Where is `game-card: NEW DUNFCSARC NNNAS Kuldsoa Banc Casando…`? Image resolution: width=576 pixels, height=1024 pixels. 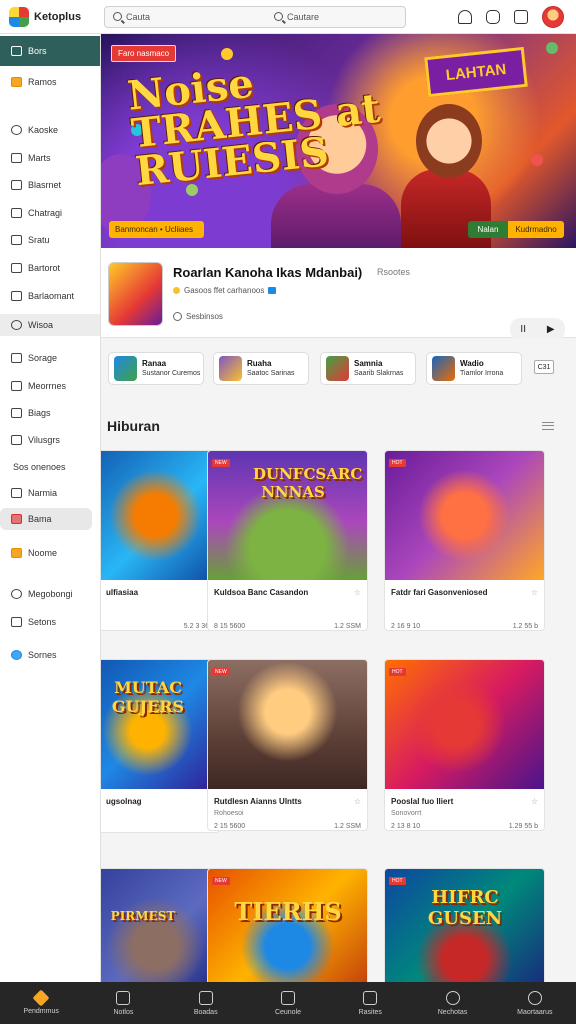
game-card: NEW DUNFCSARC NNNAS Kuldsoa Banc Casando… is located at coordinates (287, 540).